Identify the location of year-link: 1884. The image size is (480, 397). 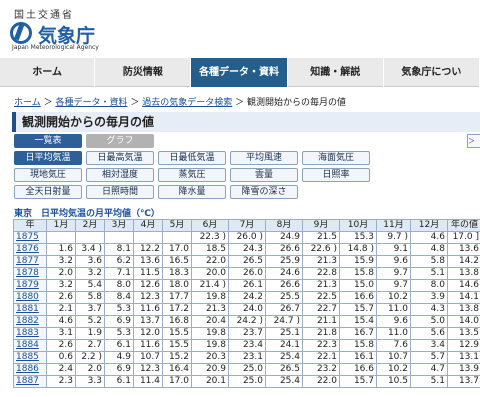
(30, 345).